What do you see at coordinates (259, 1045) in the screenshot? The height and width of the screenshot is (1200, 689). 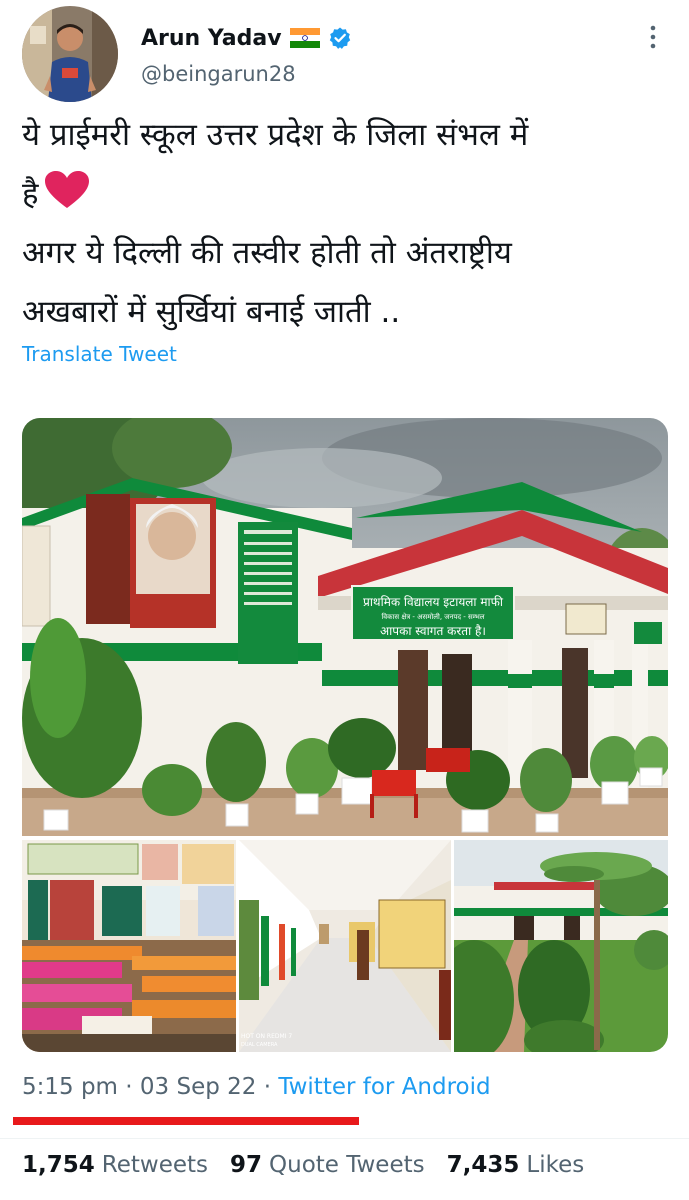 I see `camera-watermark-2: DUAL CAMERA` at bounding box center [259, 1045].